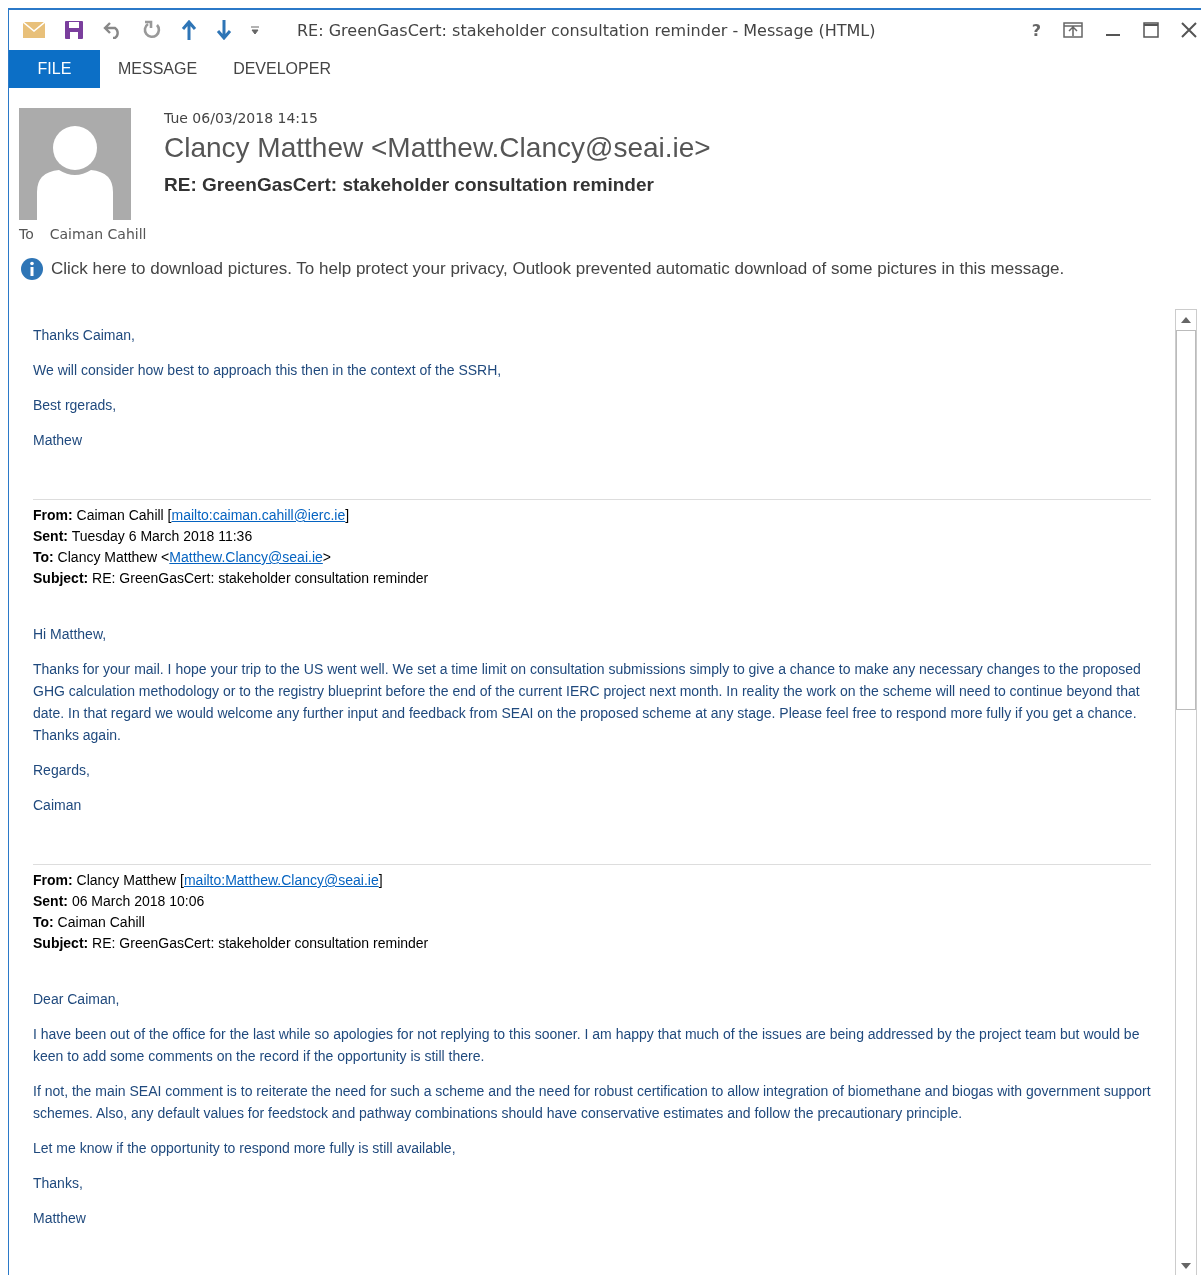 The image size is (1201, 1275). I want to click on quoted-header-line: Sent: Tuesday 6 March 2018 11:36, so click(143, 536).